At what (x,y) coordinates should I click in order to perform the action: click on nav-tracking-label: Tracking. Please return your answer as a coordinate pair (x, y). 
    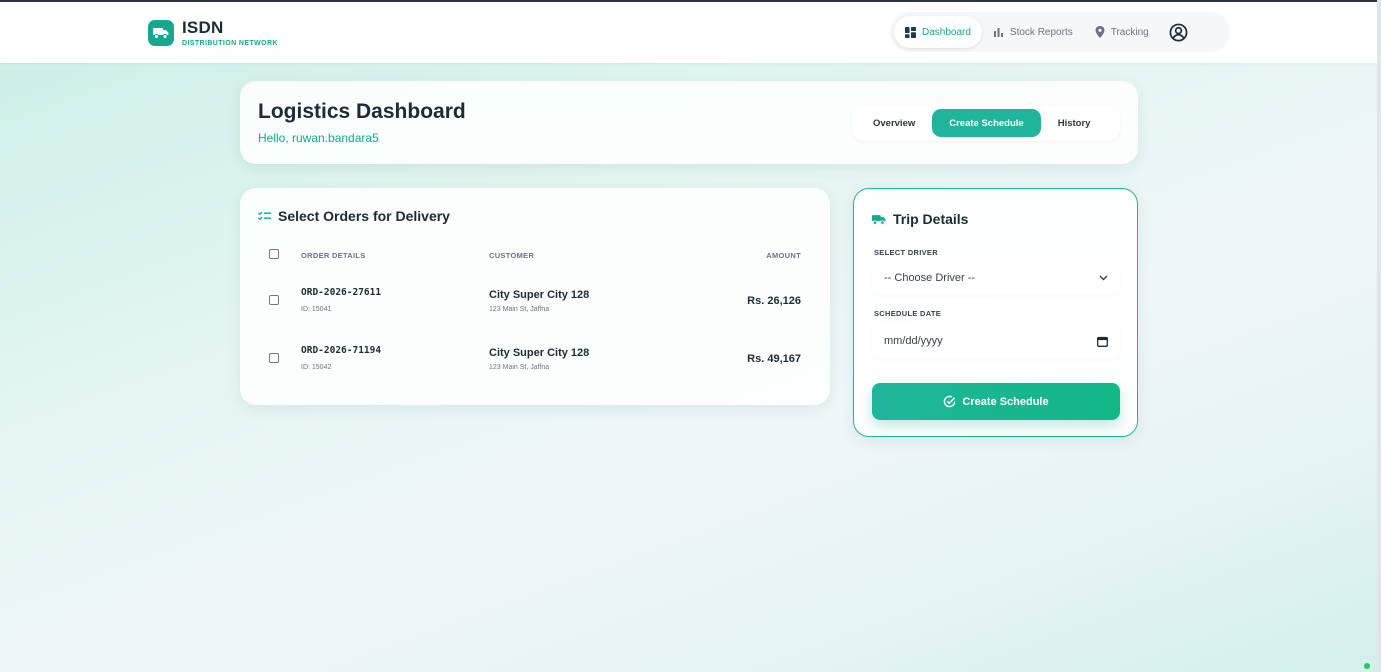
    Looking at the image, I should click on (1129, 32).